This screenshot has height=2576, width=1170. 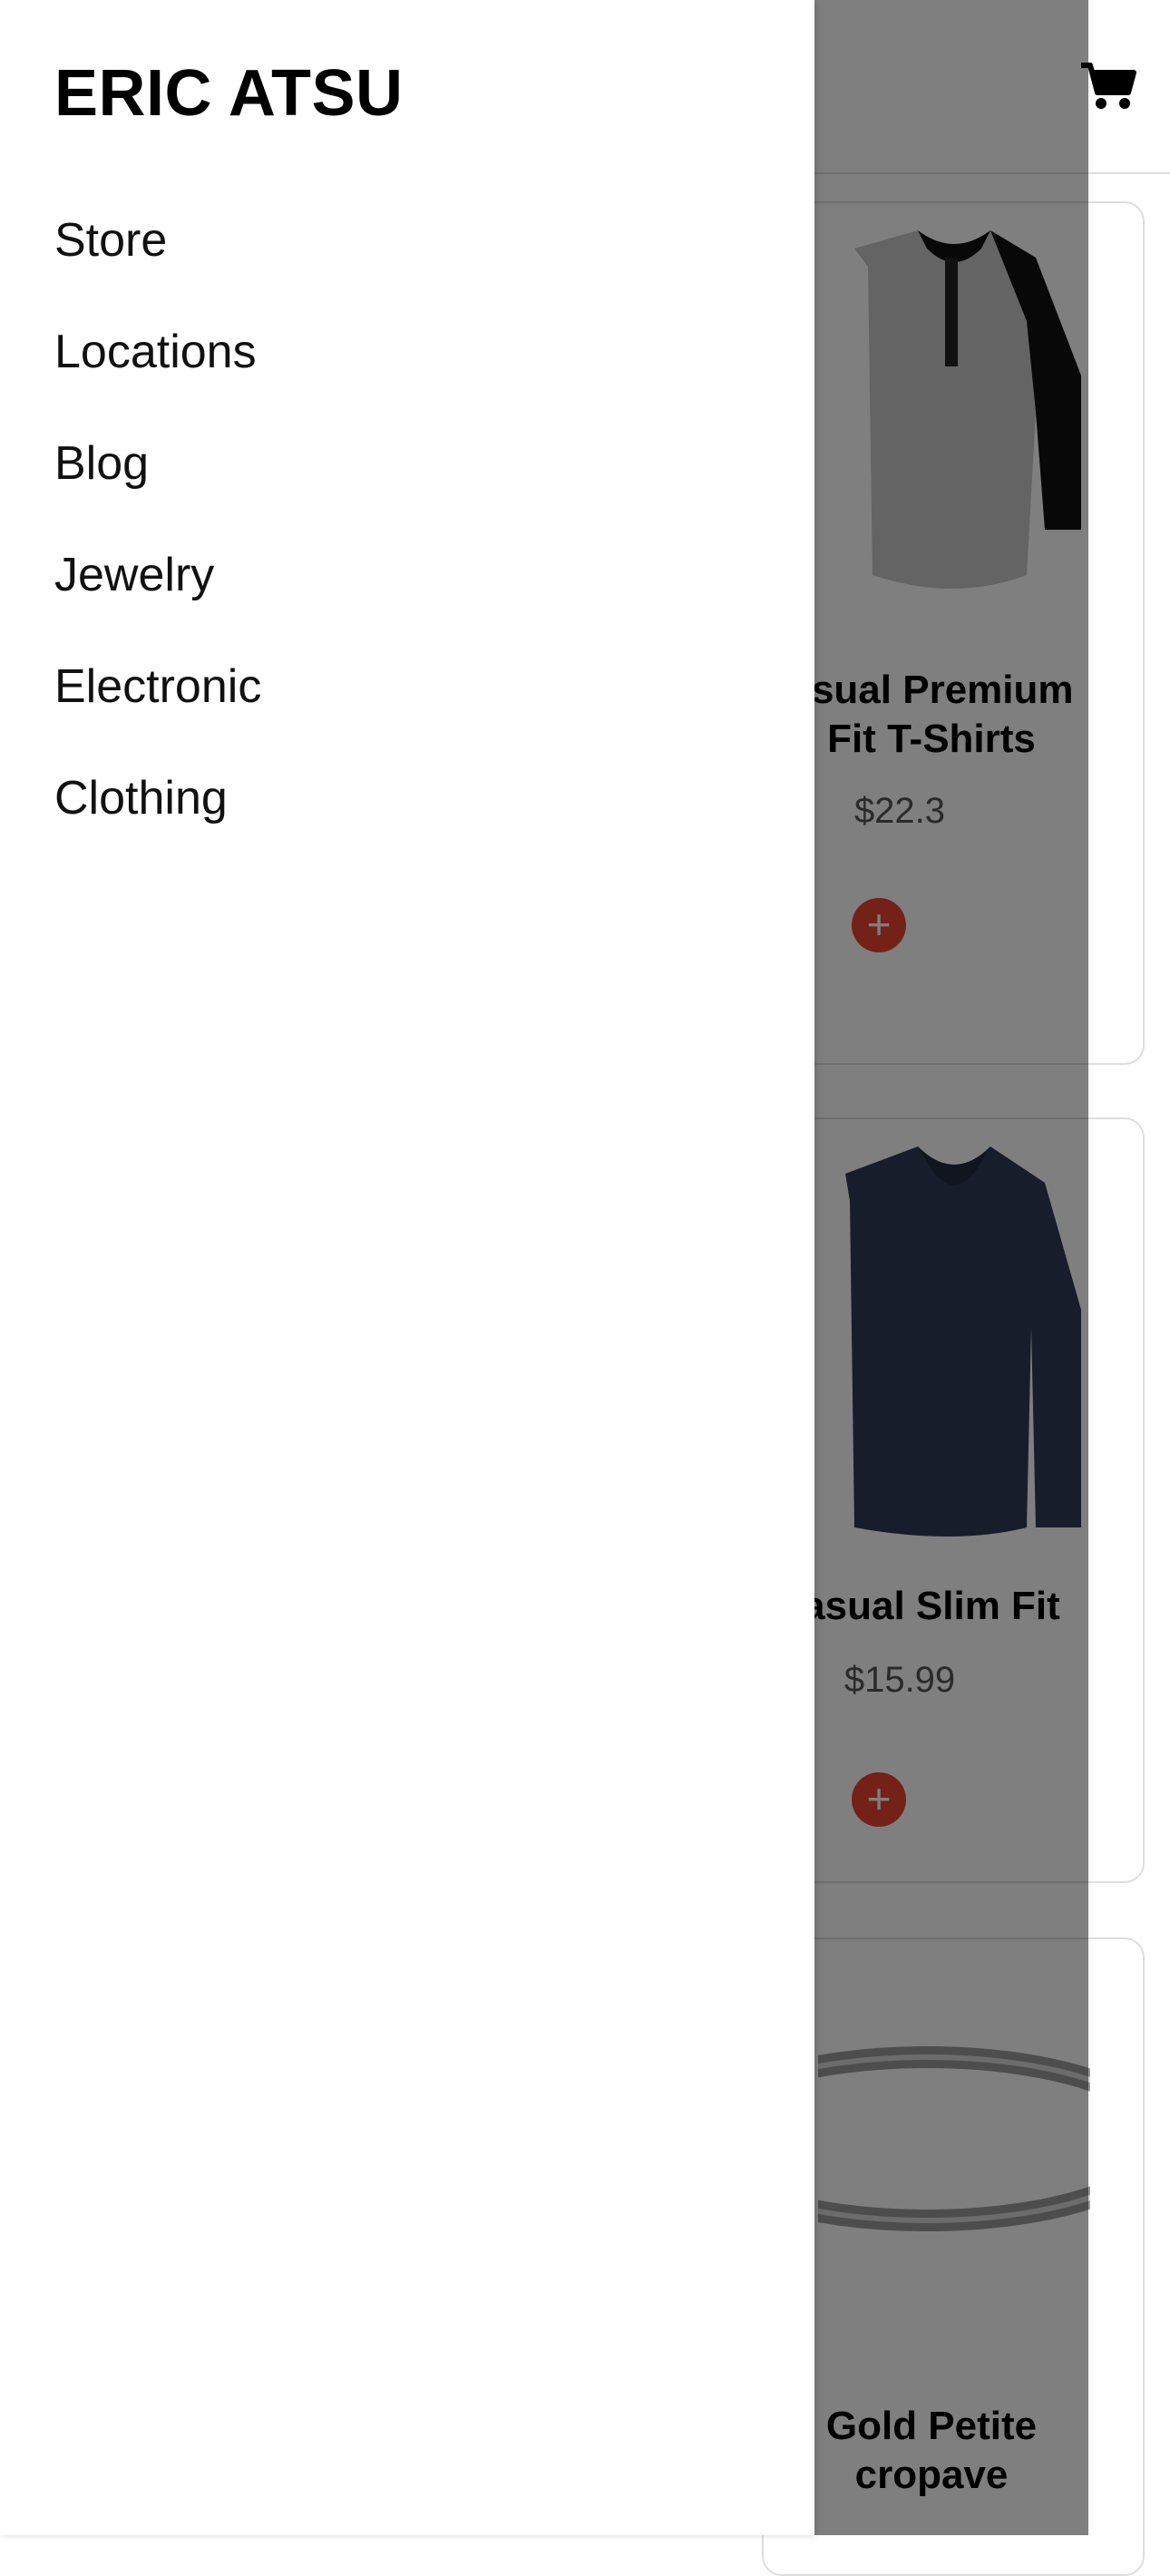 I want to click on drawer-item-clothing: Clothing, so click(x=157, y=817).